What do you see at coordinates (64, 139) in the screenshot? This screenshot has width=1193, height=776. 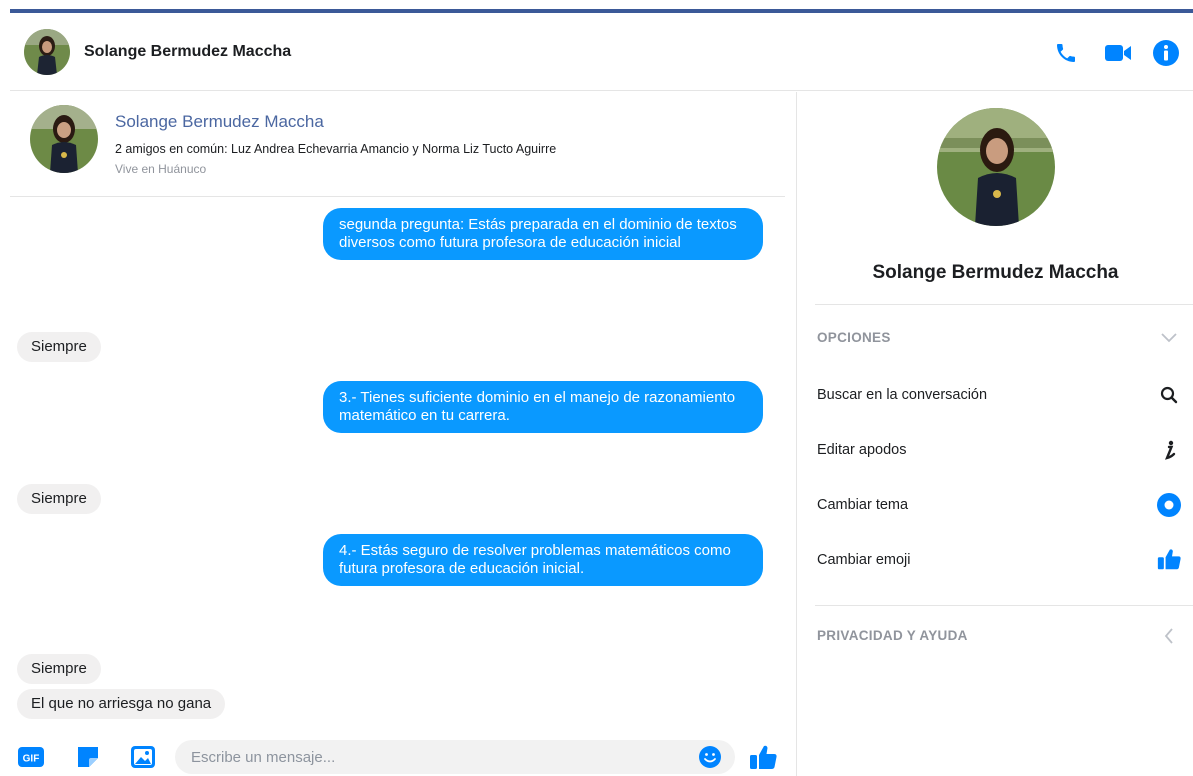 I see `profile-card-avatar` at bounding box center [64, 139].